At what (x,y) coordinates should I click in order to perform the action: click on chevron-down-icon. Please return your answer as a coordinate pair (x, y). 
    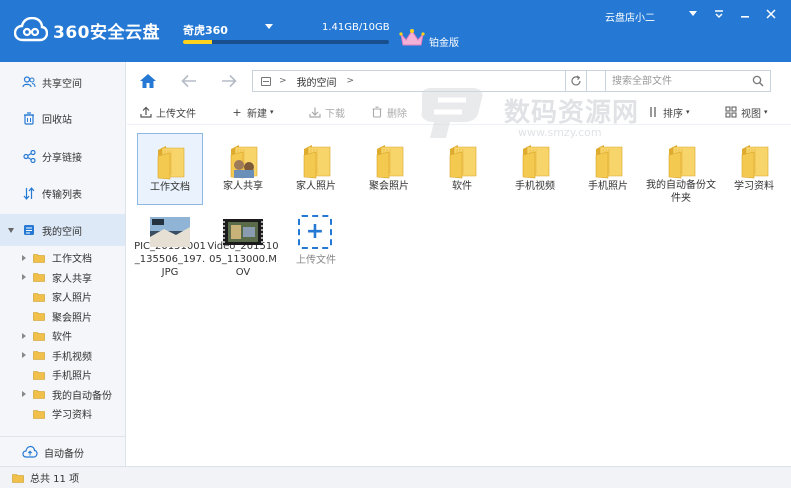
    Looking at the image, I should click on (269, 26).